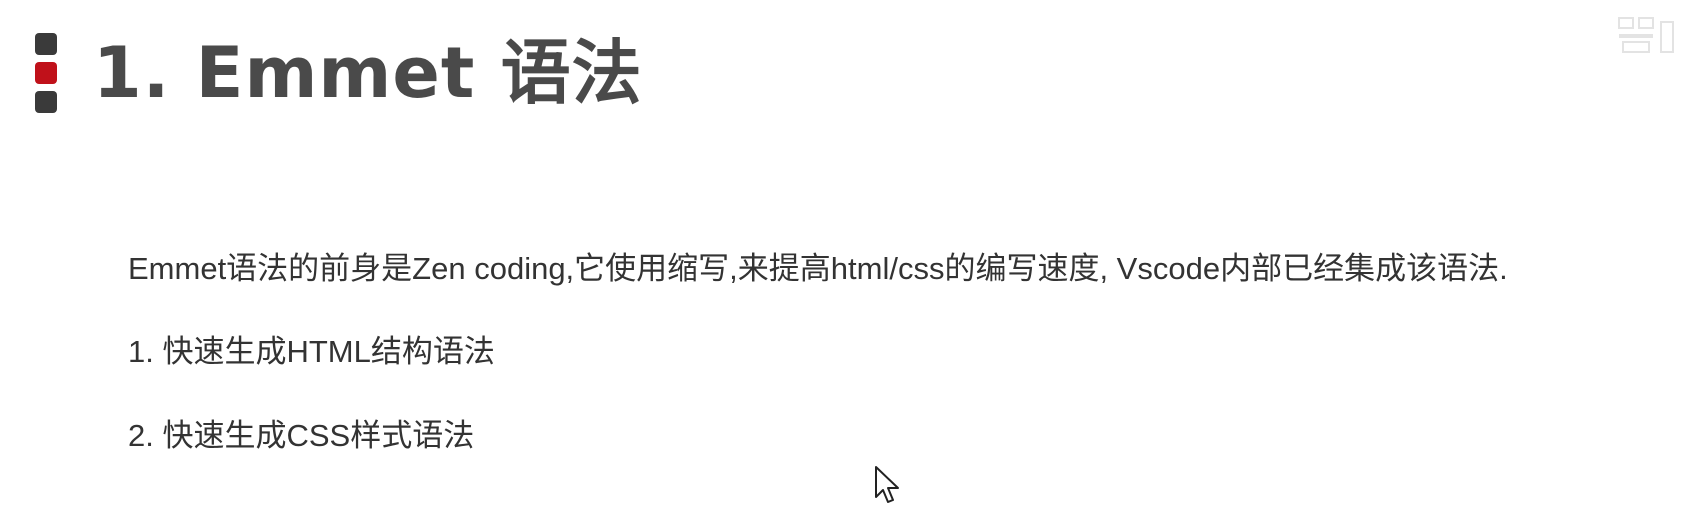  I want to click on marker-block-top, so click(46, 44).